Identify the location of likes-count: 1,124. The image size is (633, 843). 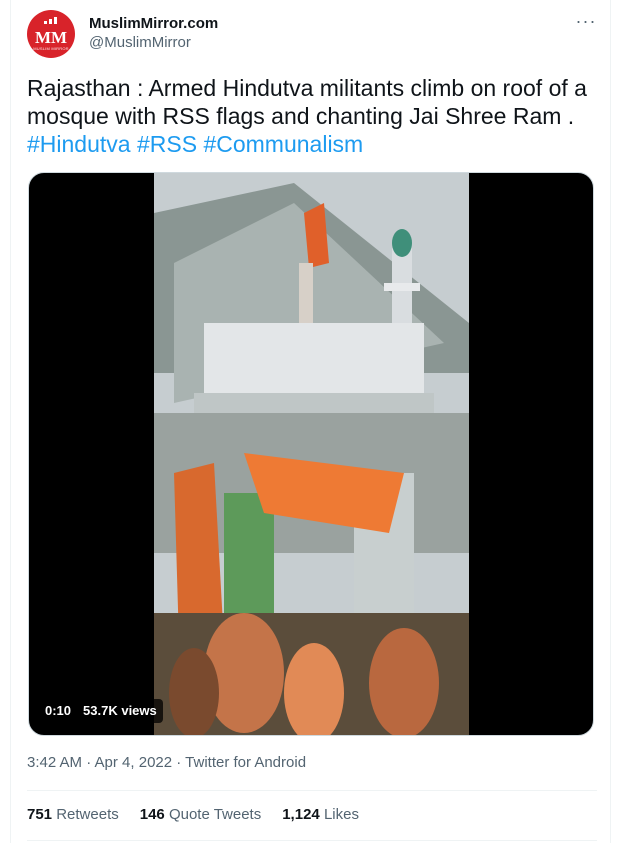
(301, 814).